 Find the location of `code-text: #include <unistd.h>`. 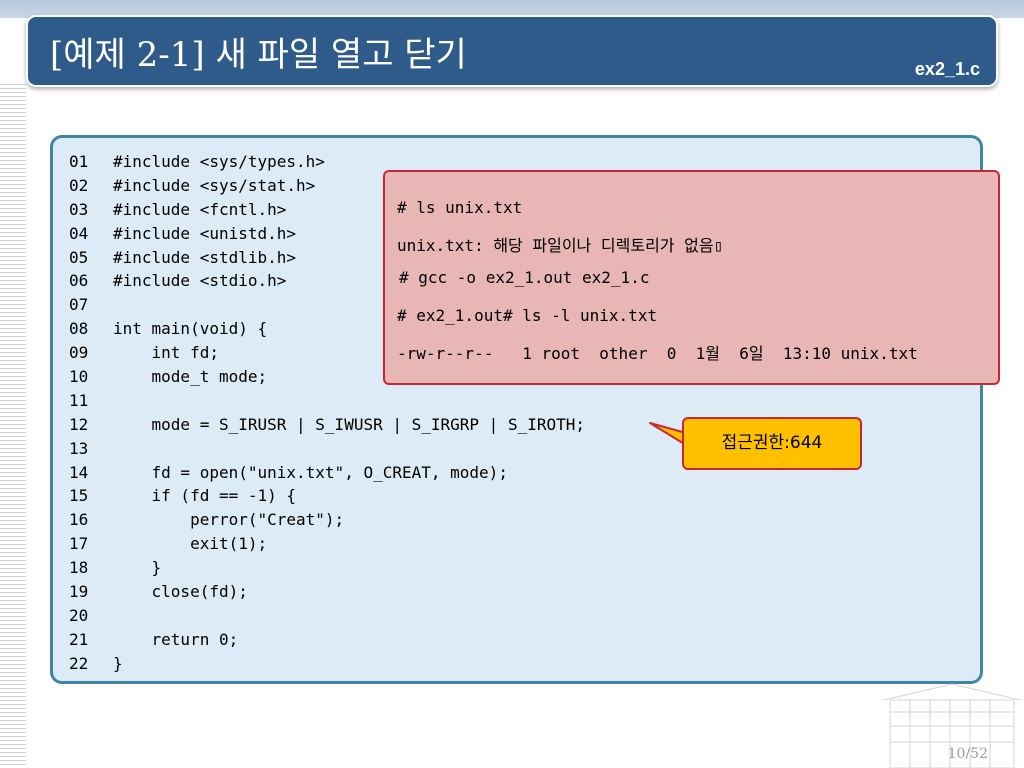

code-text: #include <unistd.h> is located at coordinates (205, 233).